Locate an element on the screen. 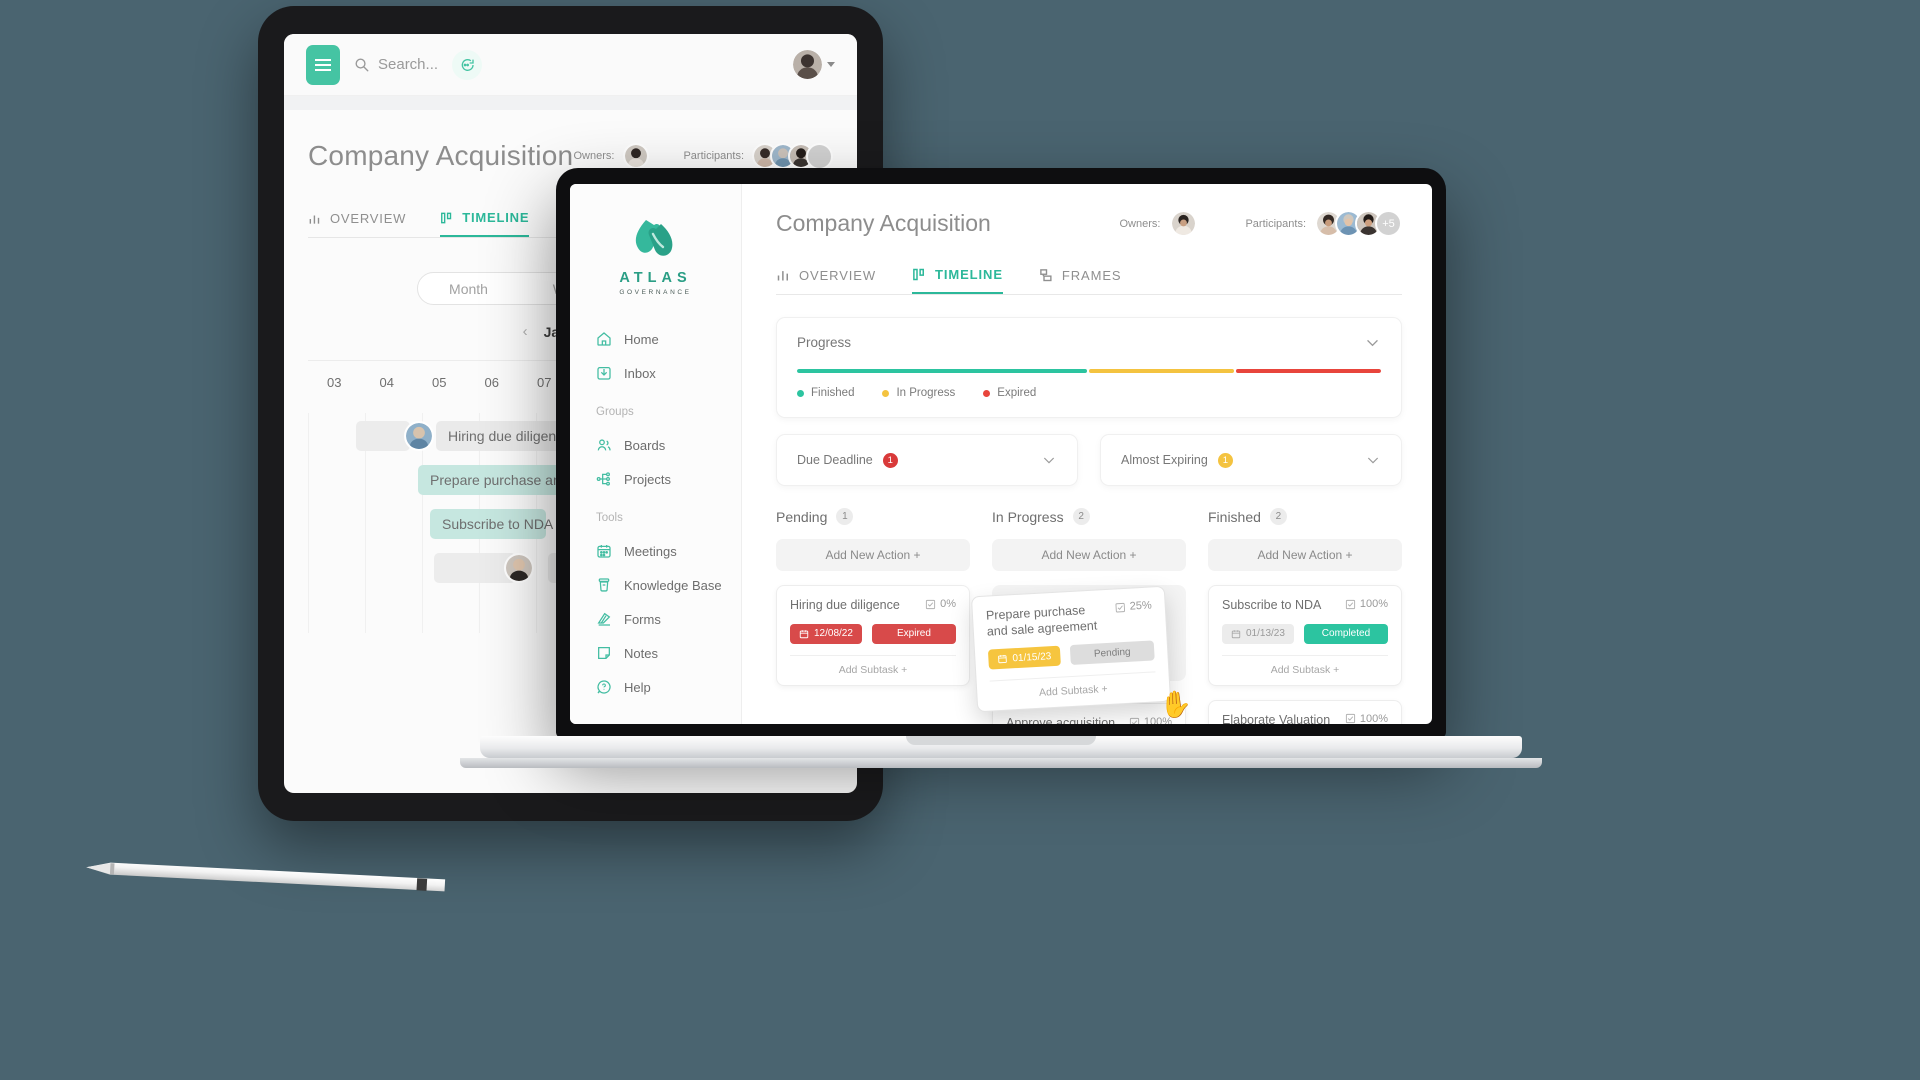 The image size is (1920, 1080). progress-header: Progress is located at coordinates (1089, 342).